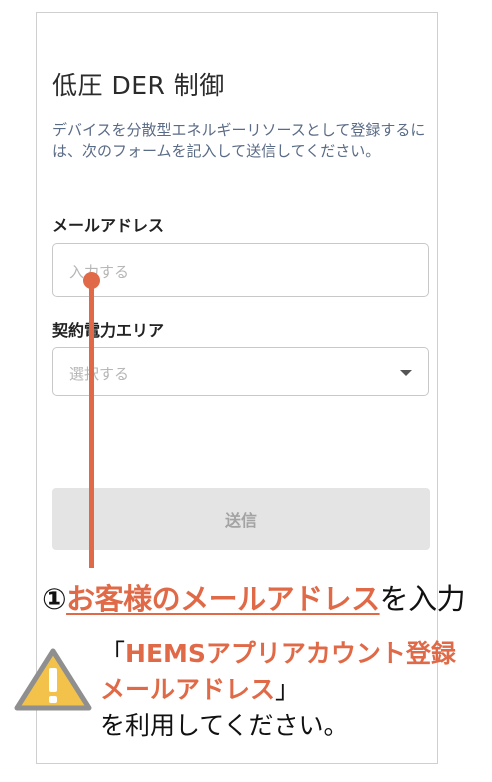 This screenshot has width=492, height=782. I want to click on step-instruction: ①お客様のメールアドレスを入力, so click(254, 597).